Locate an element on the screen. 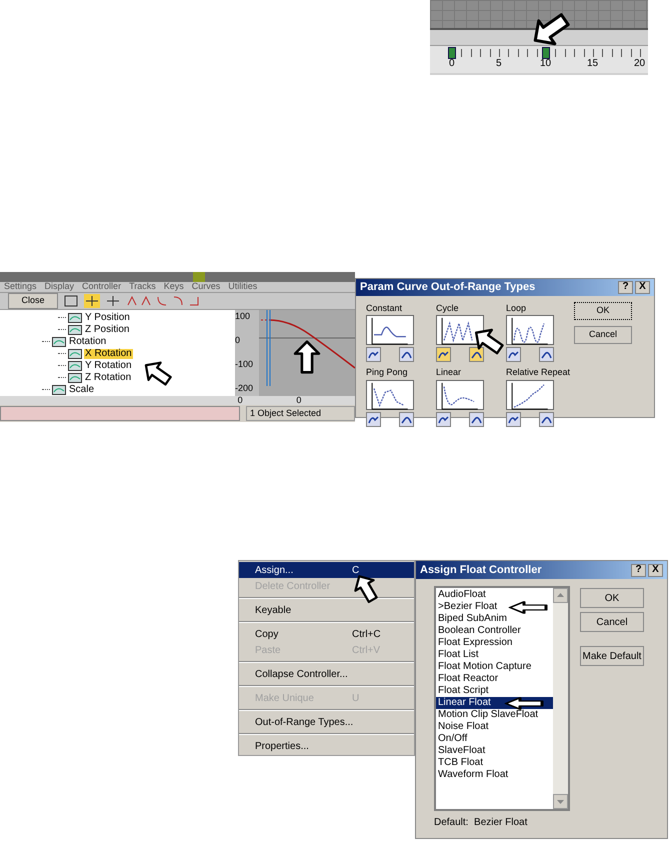 The height and width of the screenshot is (841, 669). type-label: Ping Pong is located at coordinates (387, 372).